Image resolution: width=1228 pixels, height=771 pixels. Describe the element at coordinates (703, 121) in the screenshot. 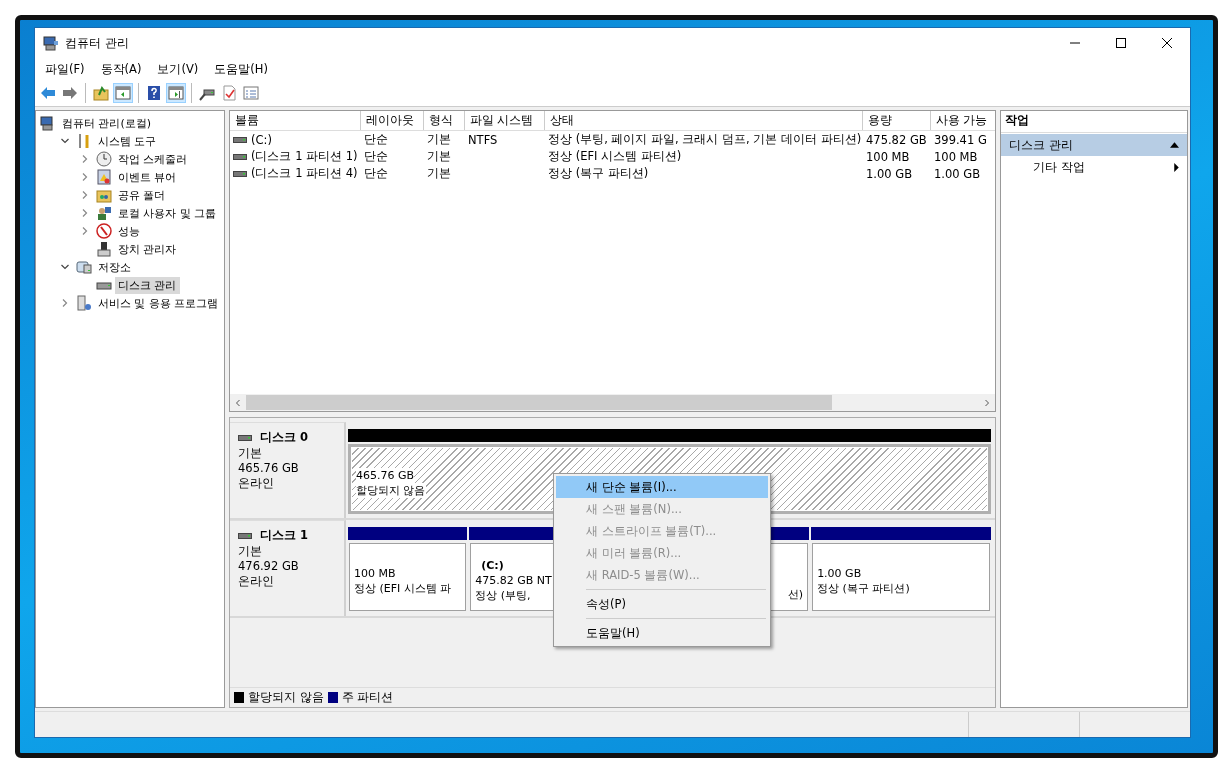

I see `column-header: 상태` at that location.